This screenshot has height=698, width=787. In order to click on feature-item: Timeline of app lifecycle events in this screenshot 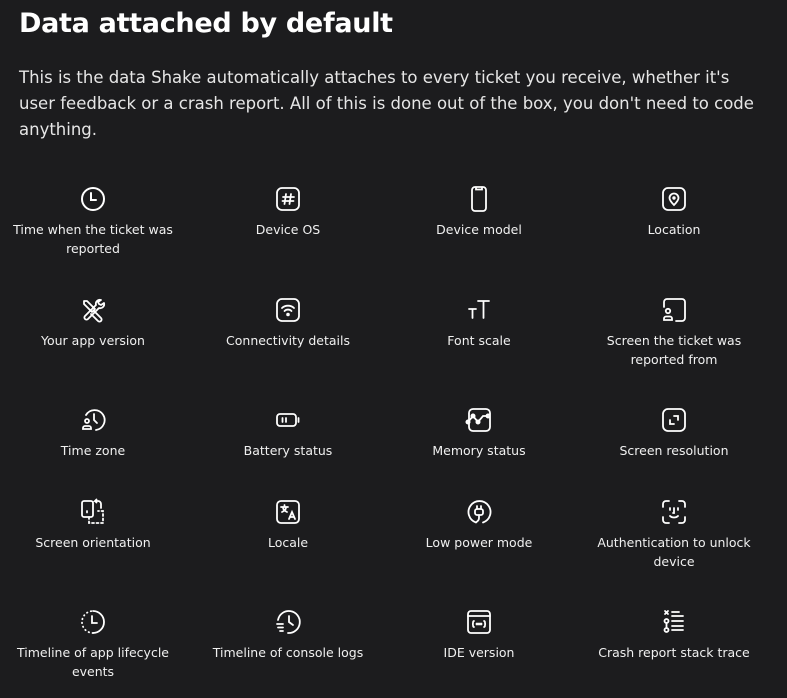, I will do `click(94, 644)`.